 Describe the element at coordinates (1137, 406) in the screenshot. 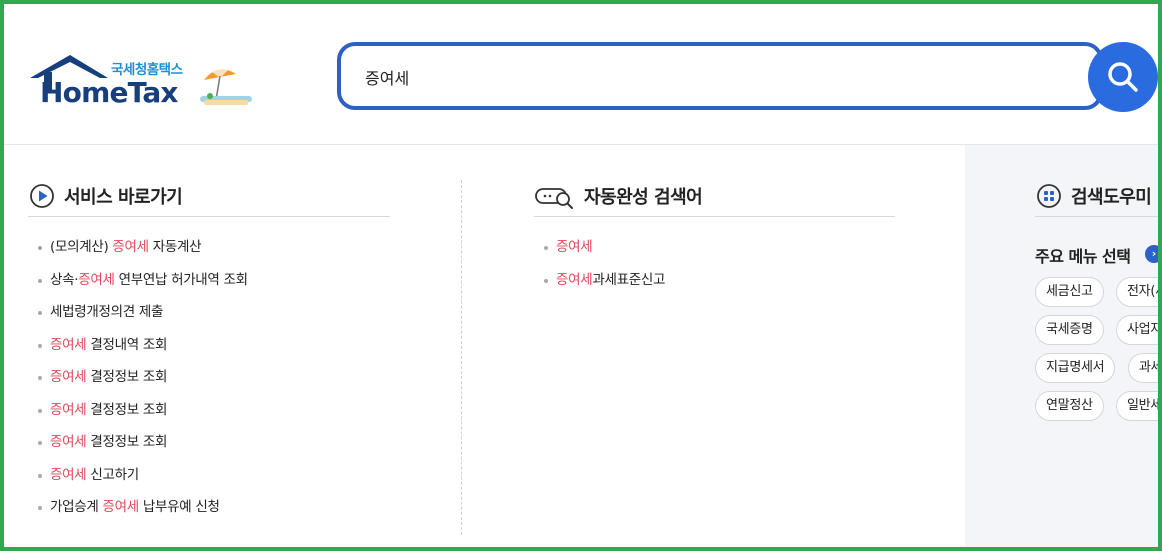

I see `menu-chip: 일반세무` at that location.